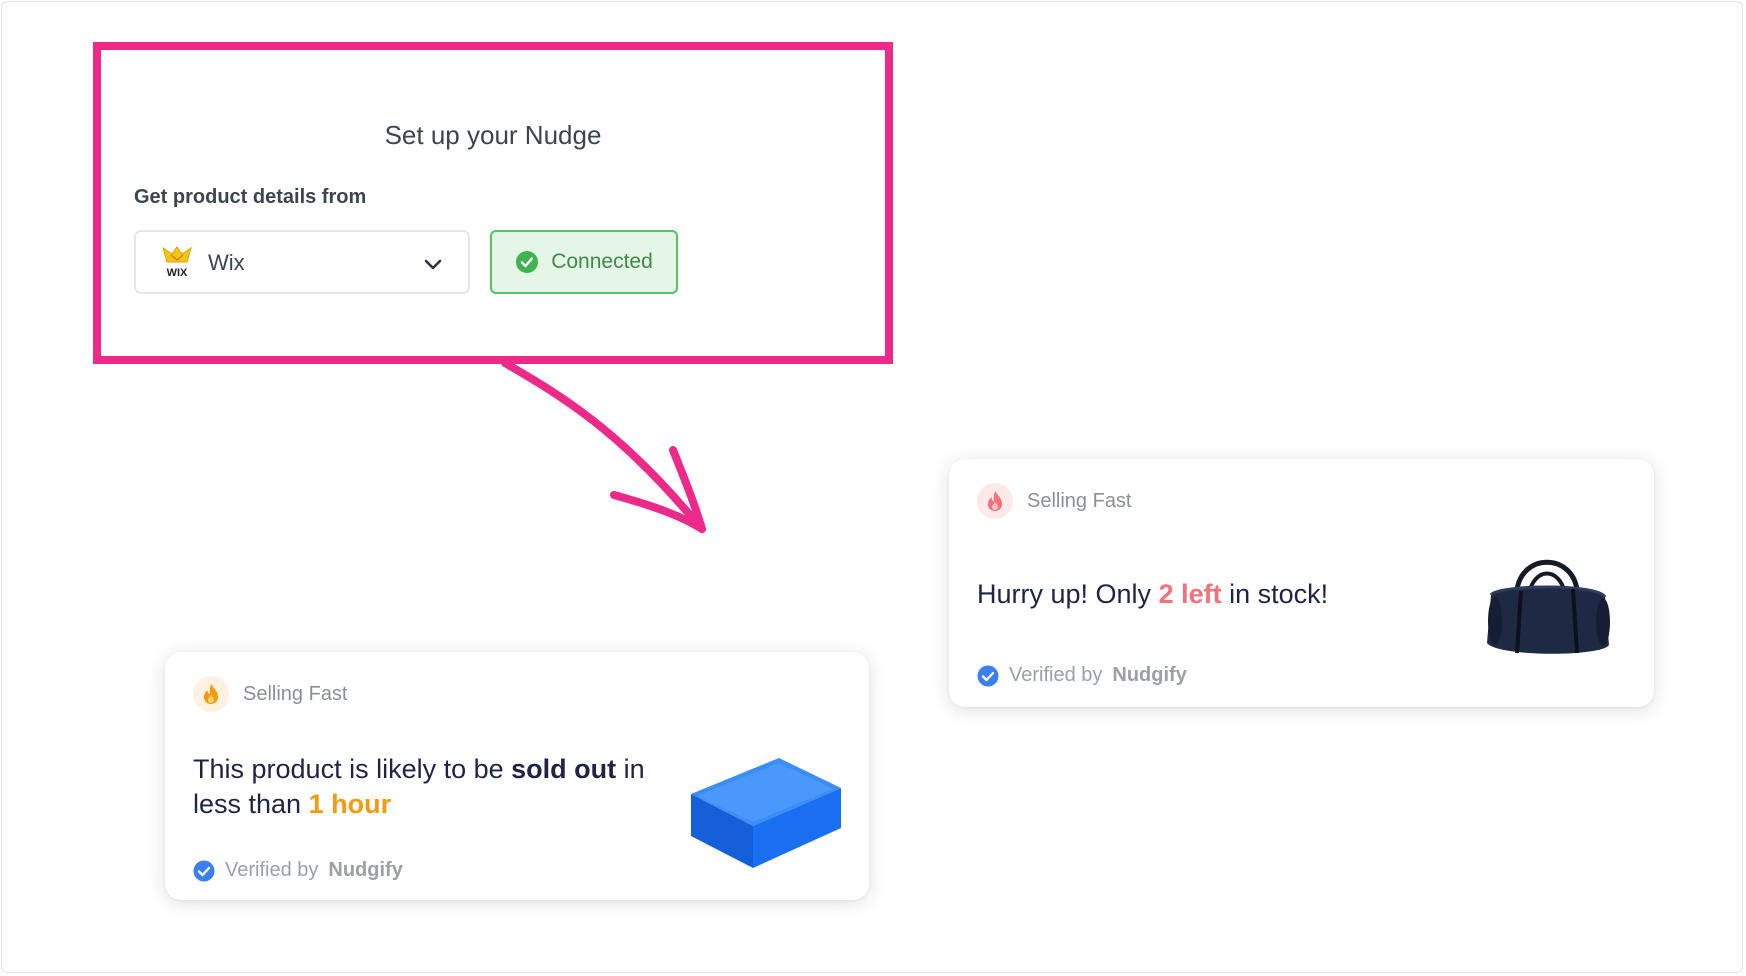  I want to click on nudge-message: Hurry up! Only 2 left in stock!, so click(1217, 594).